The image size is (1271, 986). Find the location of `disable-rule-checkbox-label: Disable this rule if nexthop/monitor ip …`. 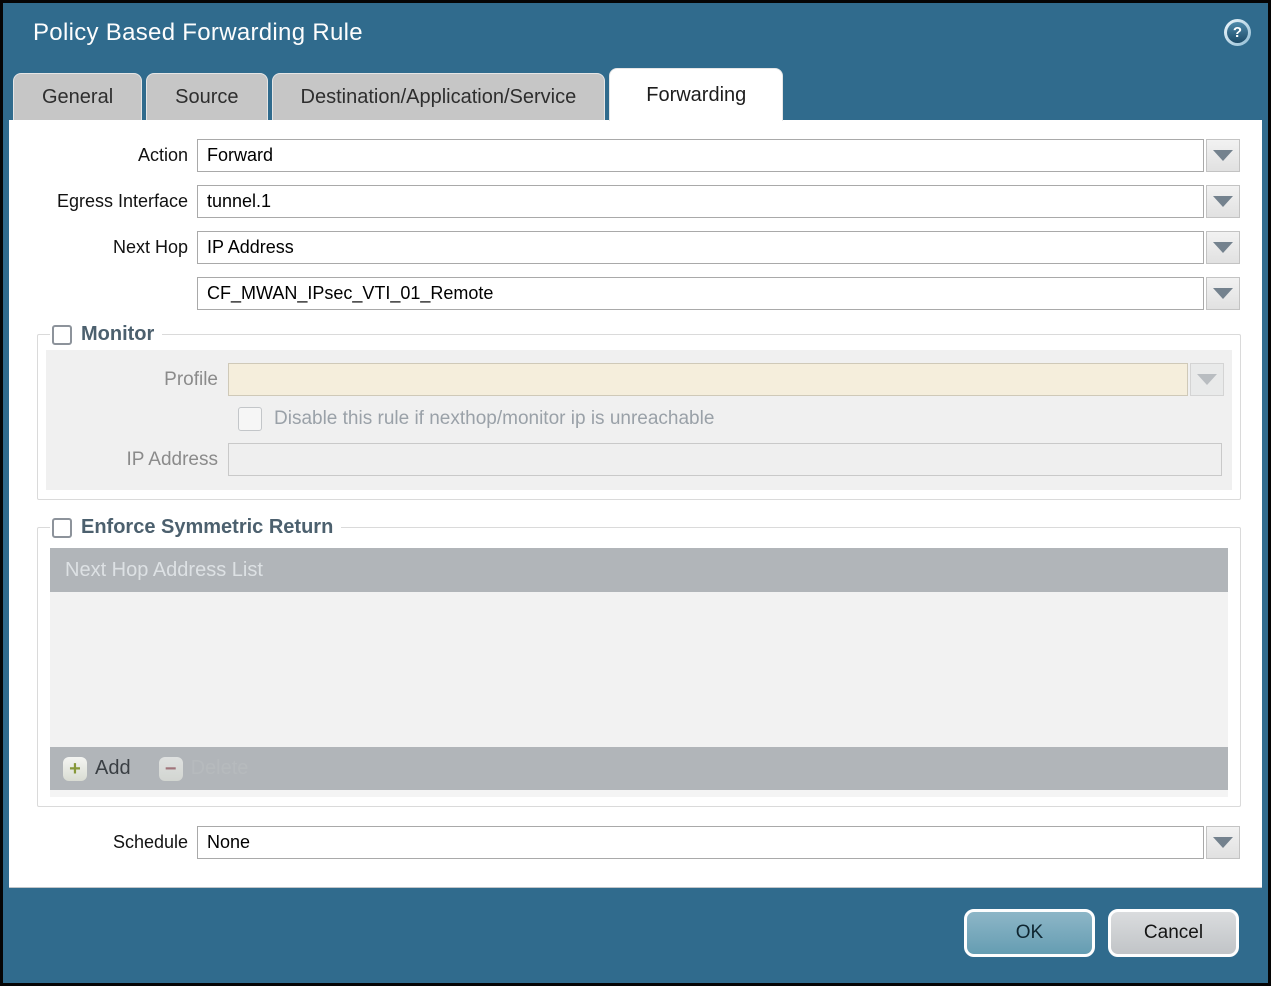

disable-rule-checkbox-label: Disable this rule if nexthop/monitor ip … is located at coordinates (494, 418).